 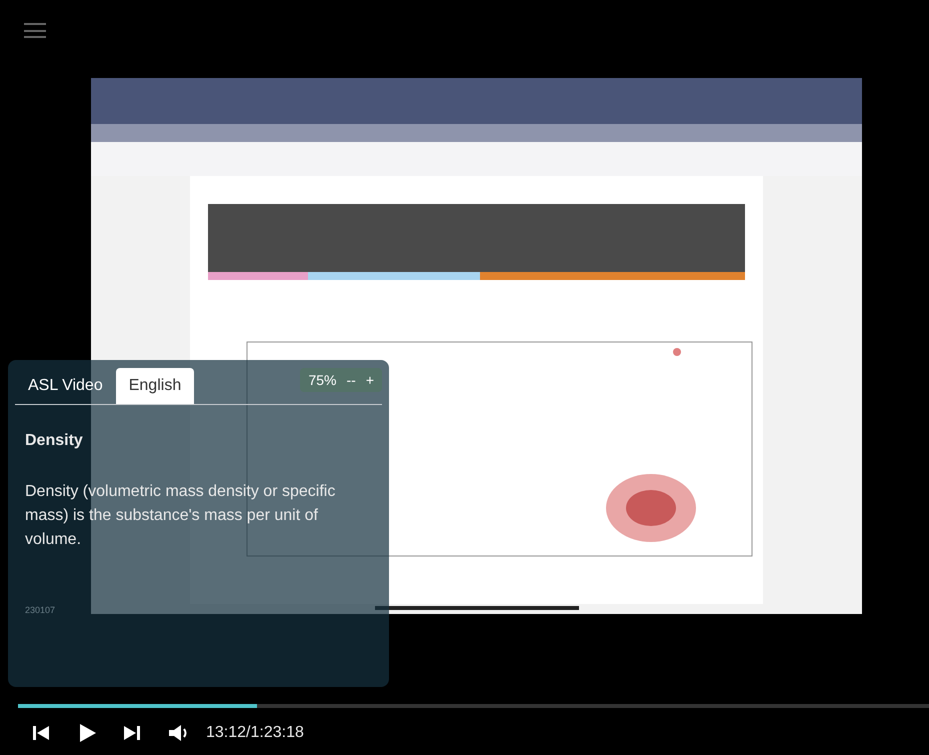 What do you see at coordinates (473, 706) in the screenshot?
I see `progress-track` at bounding box center [473, 706].